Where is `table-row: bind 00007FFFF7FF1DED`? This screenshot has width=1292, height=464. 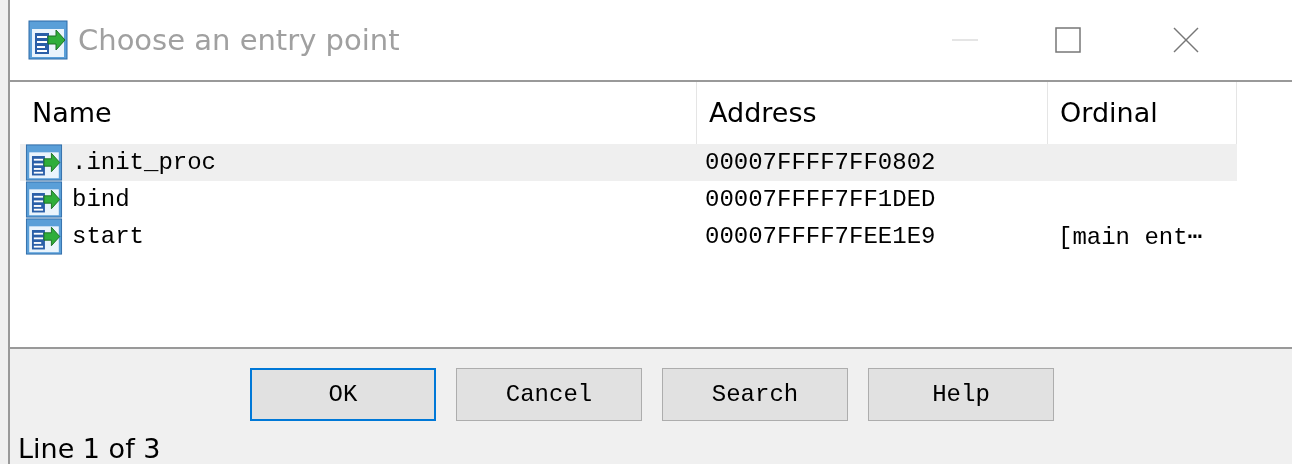
table-row: bind 00007FFFF7FF1DED is located at coordinates (628, 199).